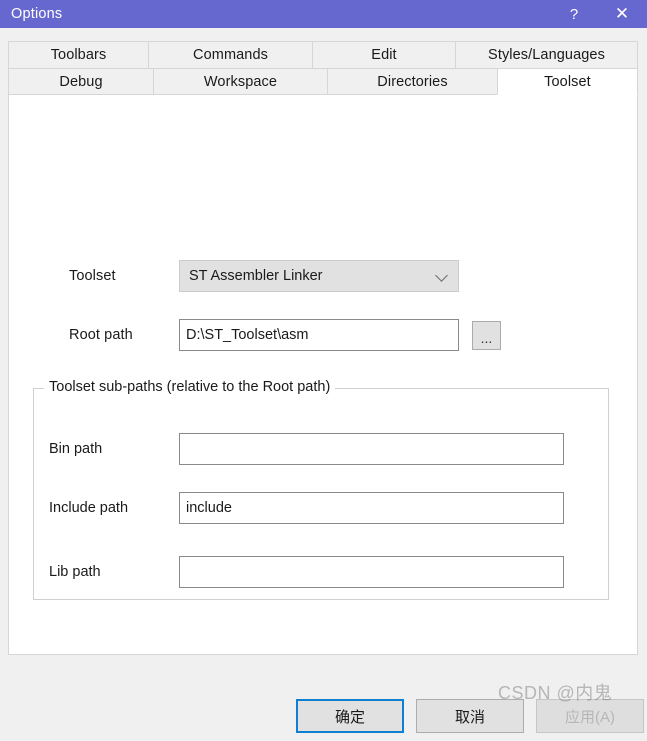 The image size is (647, 741). Describe the element at coordinates (89, 508) in the screenshot. I see `include-path-label: Include path` at that location.